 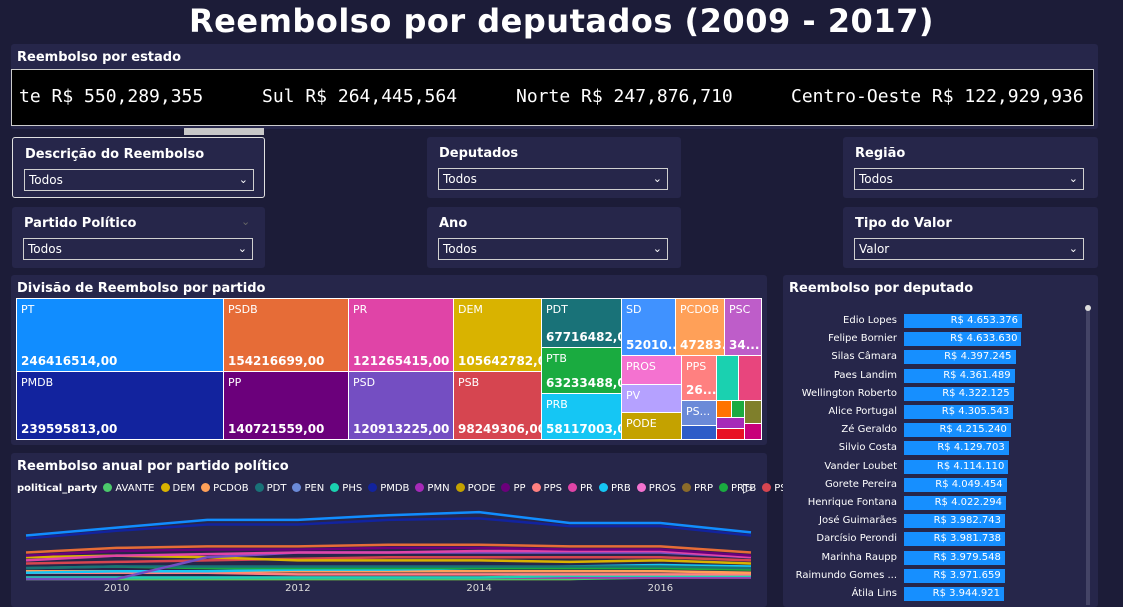 What do you see at coordinates (401, 405) in the screenshot?
I see `treemap-cell: PSD 120913225,00` at bounding box center [401, 405].